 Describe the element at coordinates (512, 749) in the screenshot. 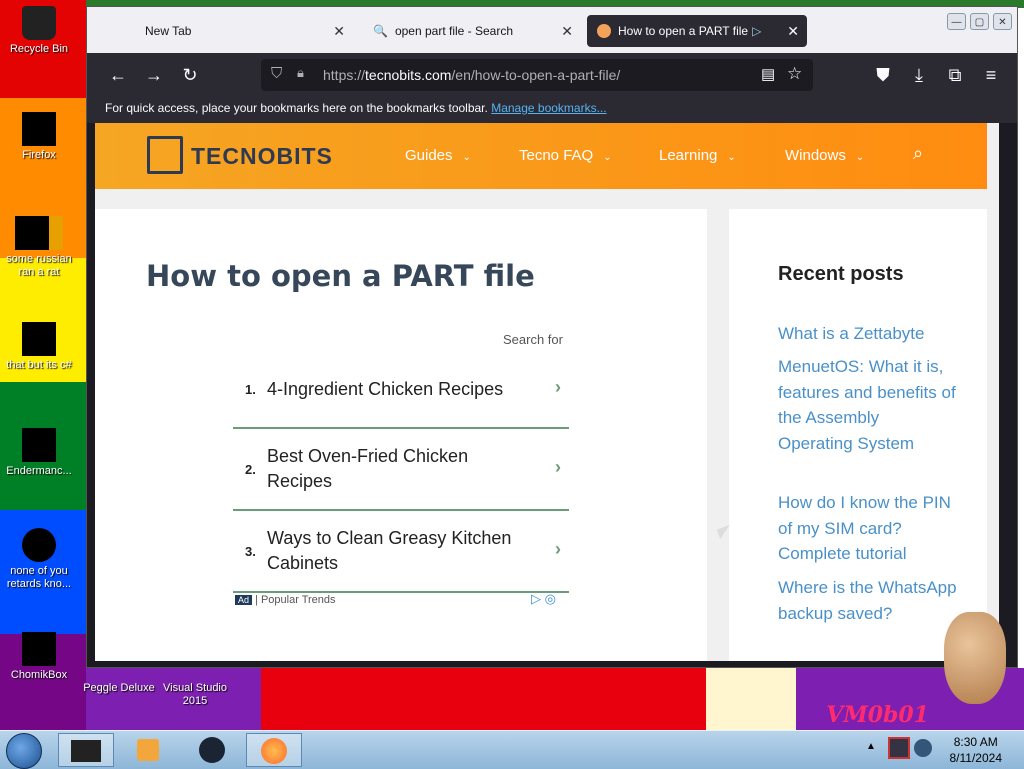

I see `taskbar: ▲ 8:30 AM 8/11/2024` at that location.